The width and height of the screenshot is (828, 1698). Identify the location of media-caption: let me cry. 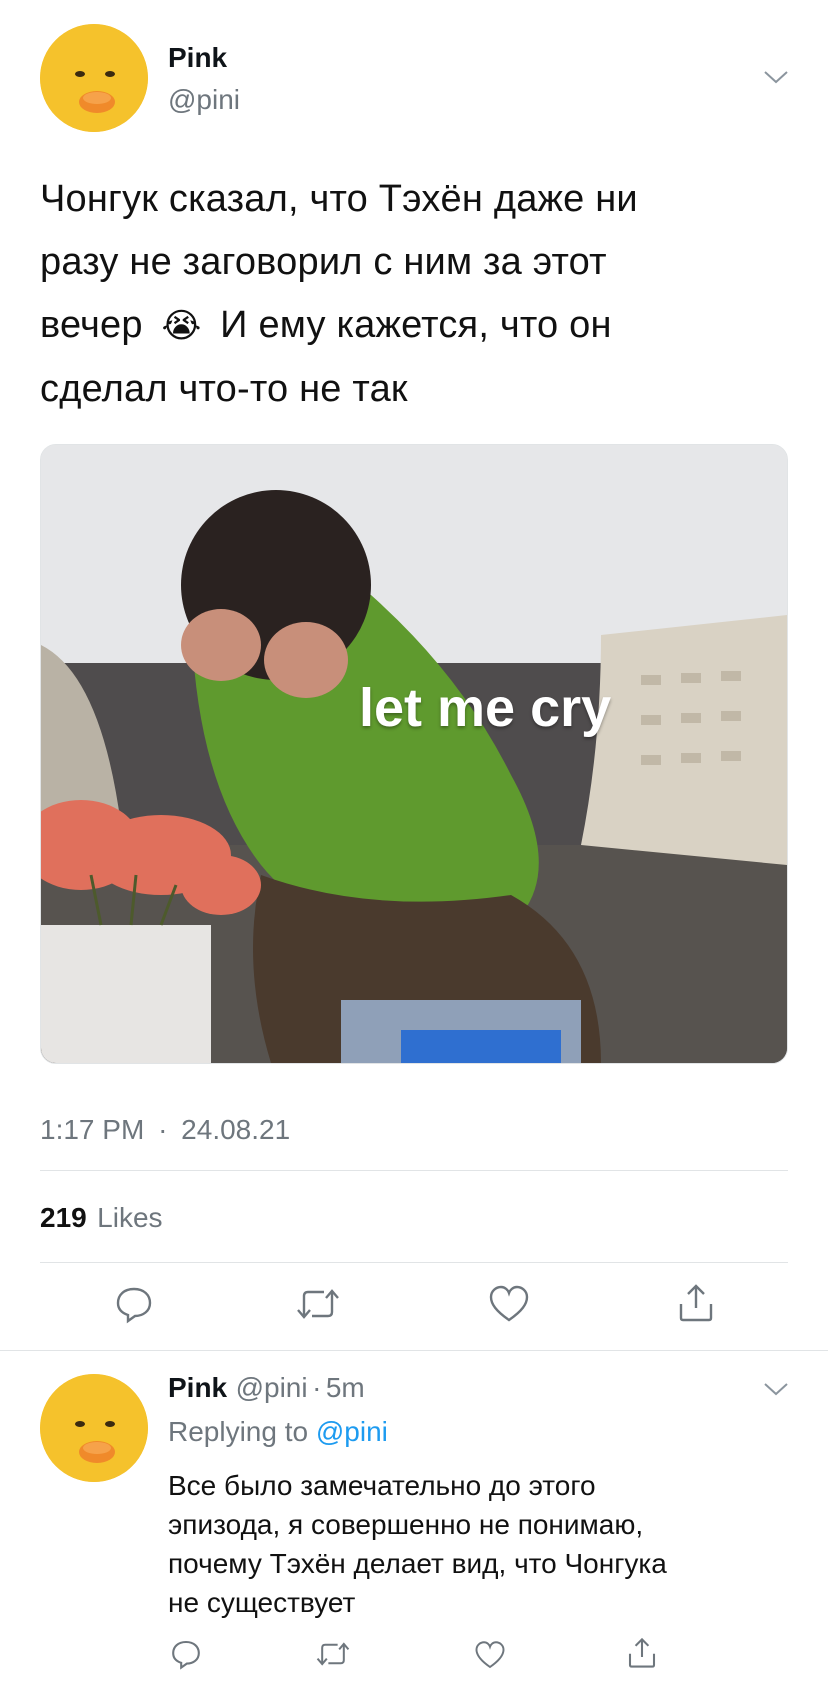
(485, 708).